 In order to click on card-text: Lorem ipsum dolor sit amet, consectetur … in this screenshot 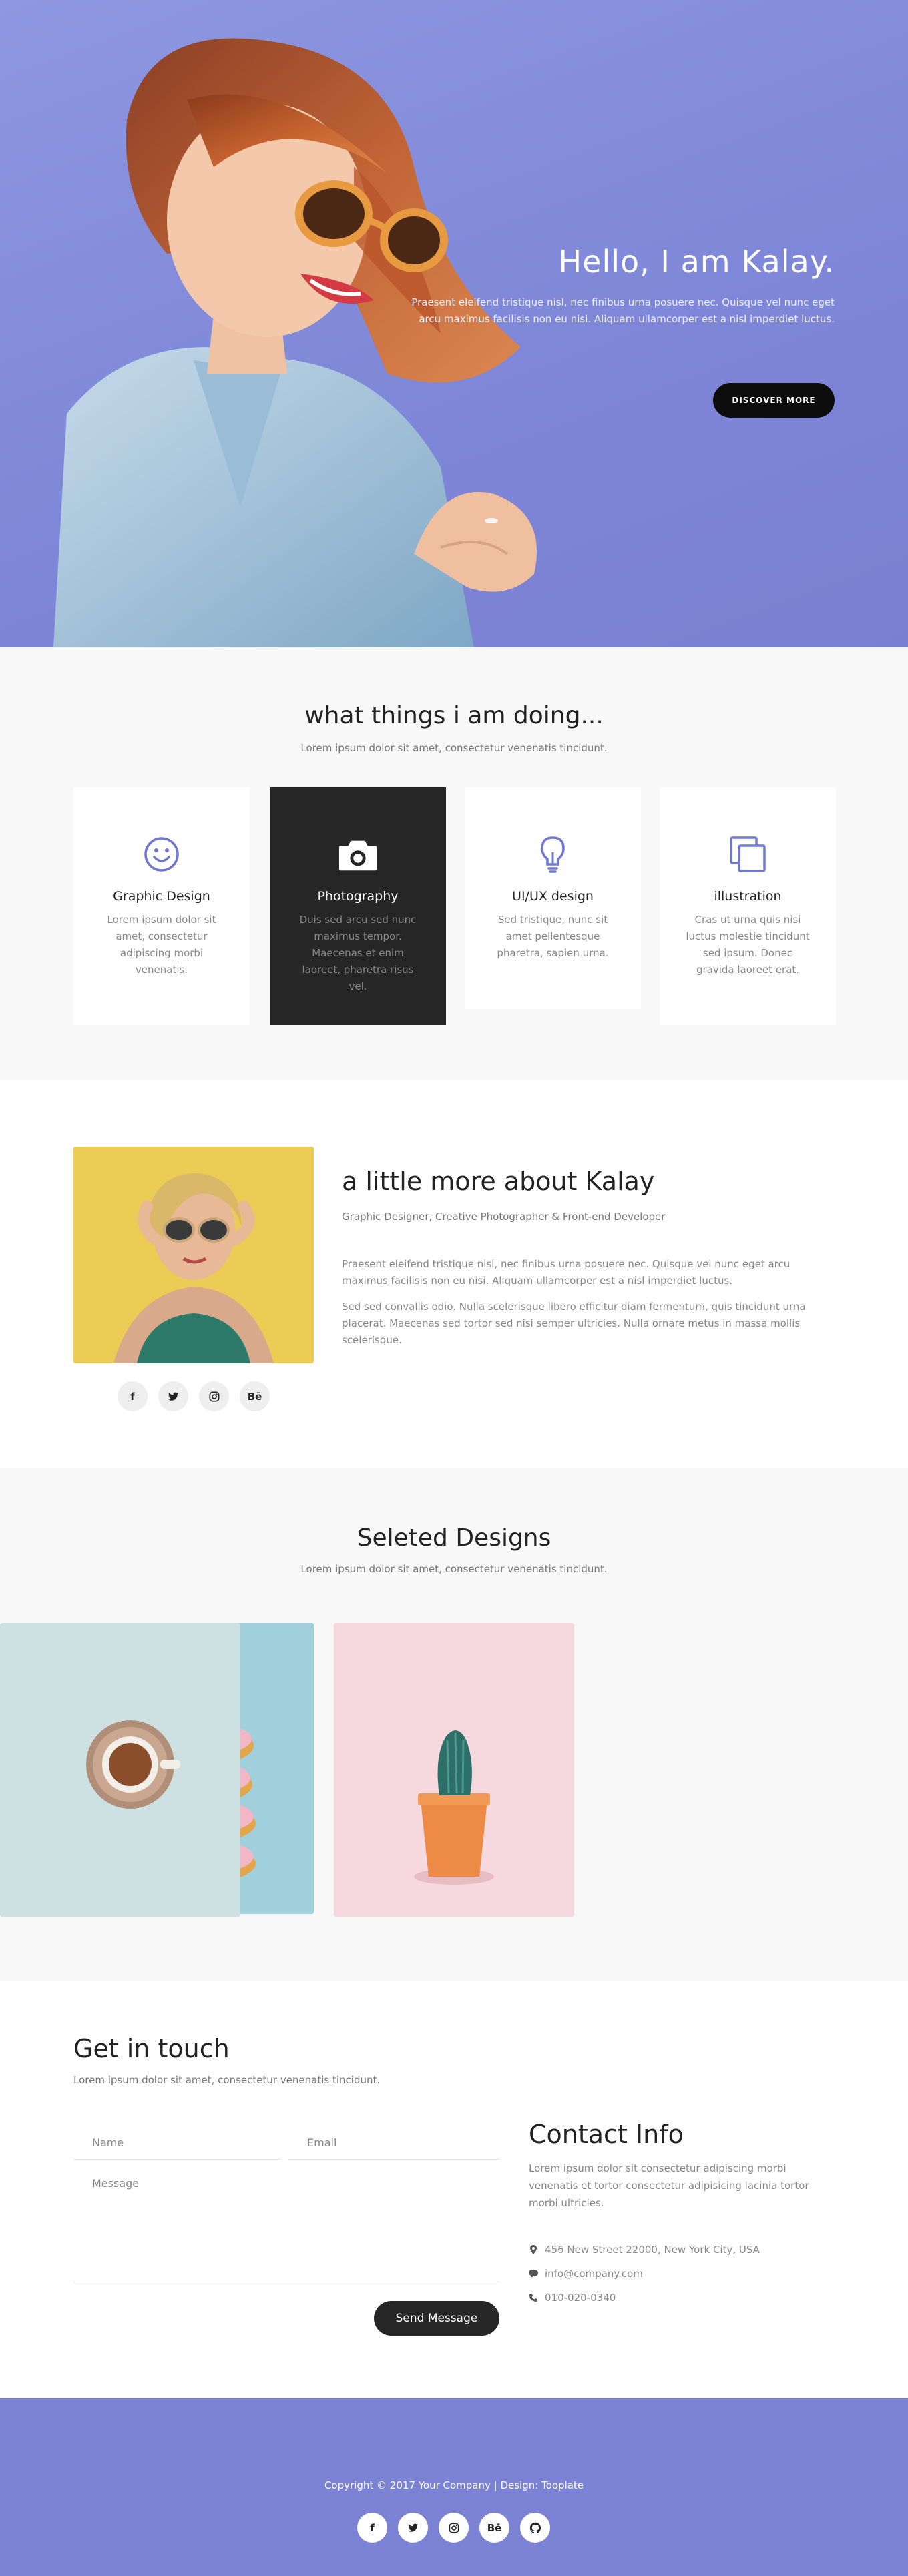, I will do `click(161, 945)`.